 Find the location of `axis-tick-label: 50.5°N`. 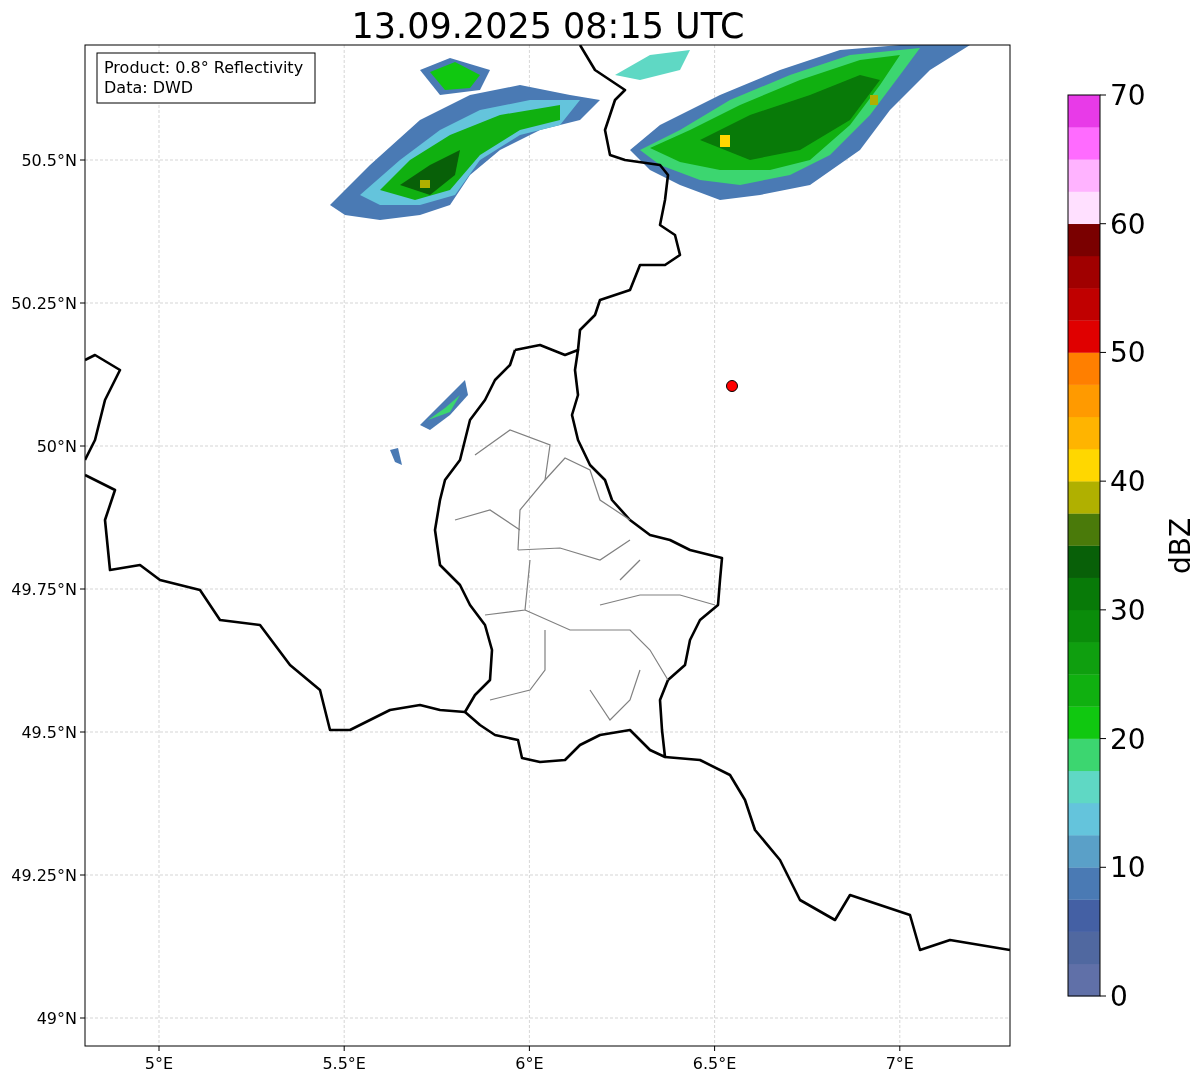

axis-tick-label: 50.5°N is located at coordinates (49, 160).